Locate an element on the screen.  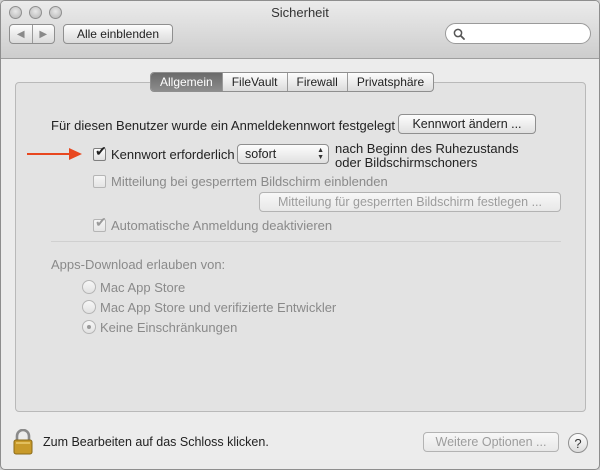
search-field is located at coordinates (518, 33).